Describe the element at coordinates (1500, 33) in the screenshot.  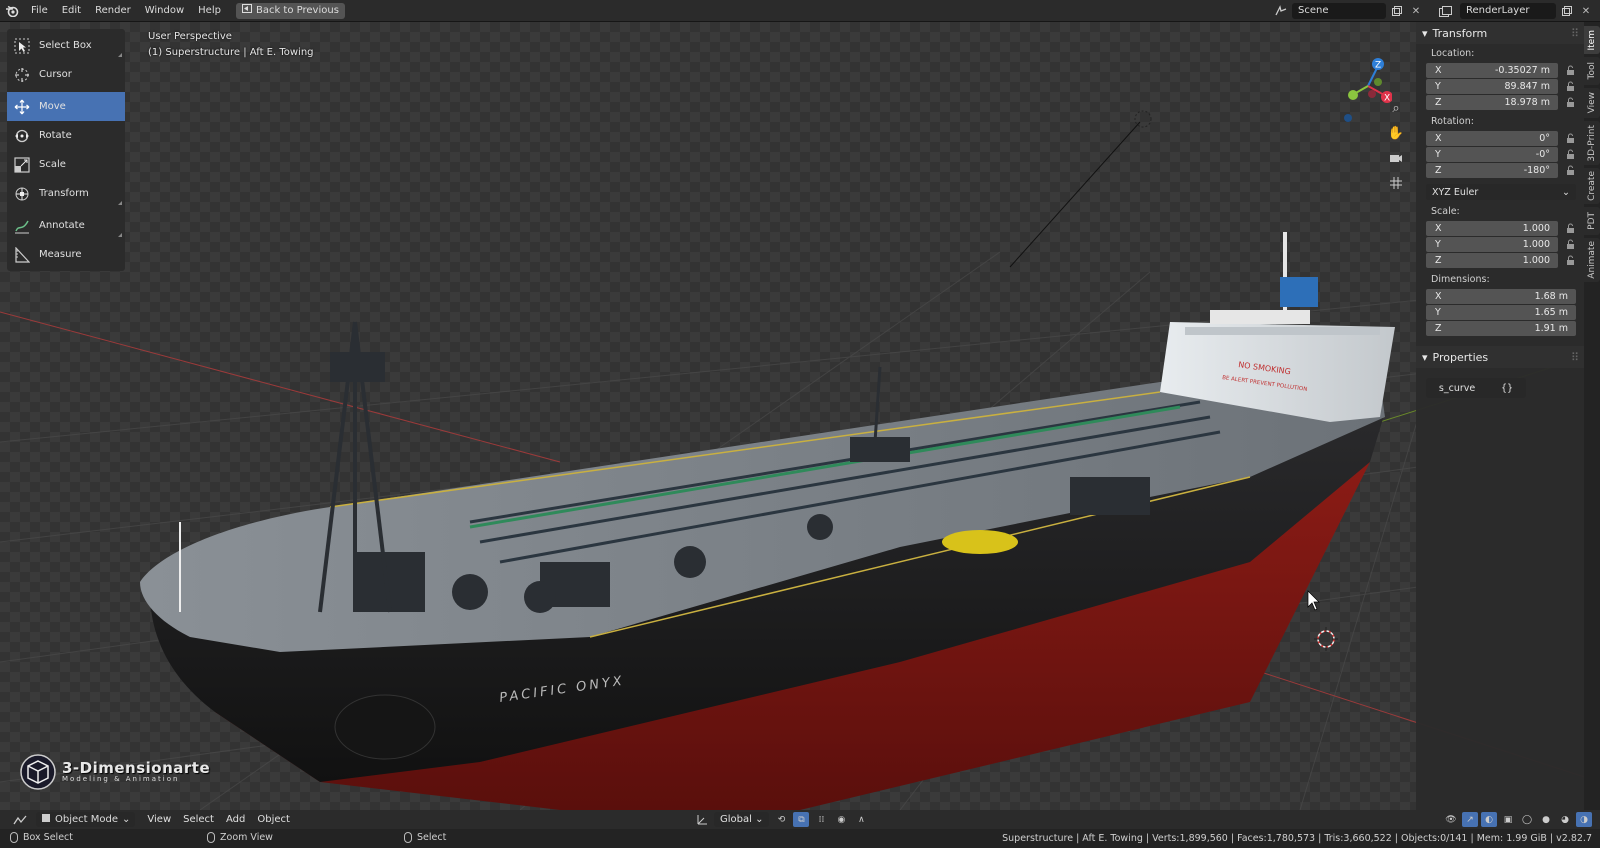
I see `transform-panel-header: ▾ Transform ⠿` at that location.